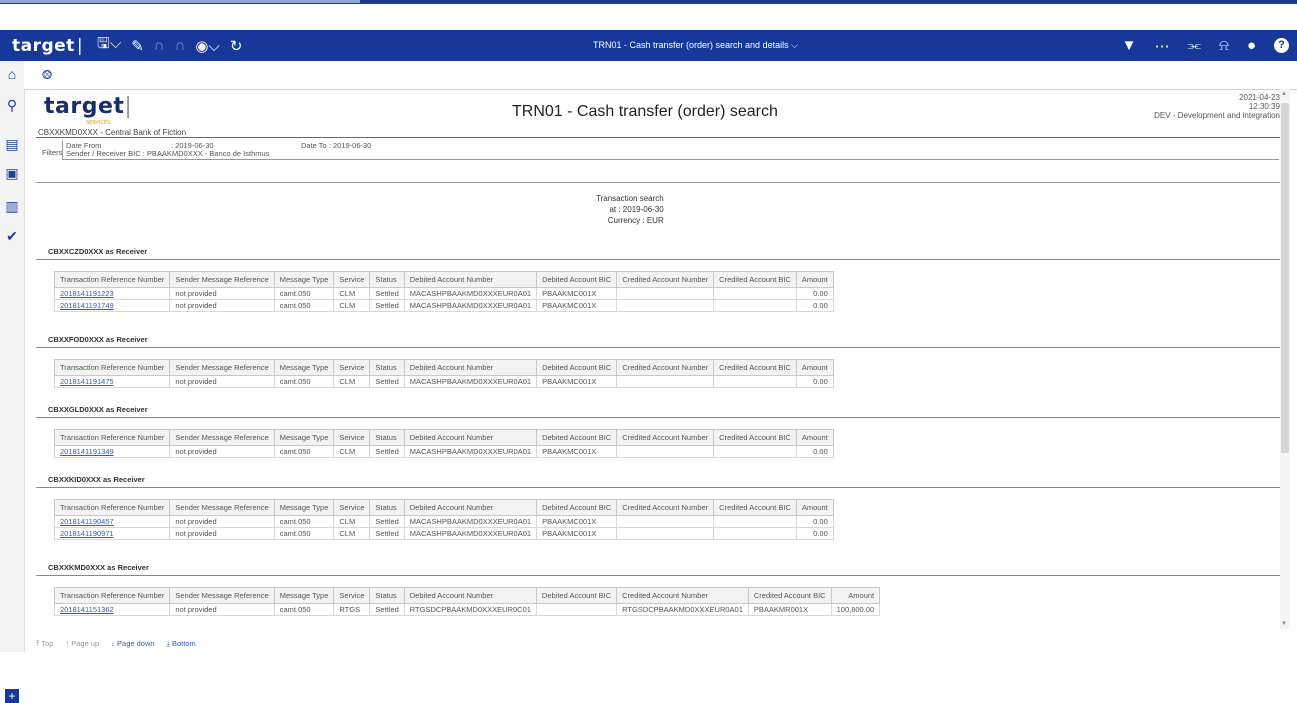 The width and height of the screenshot is (1297, 703). I want to click on bottom-link: ⤓ Bottom, so click(181, 644).